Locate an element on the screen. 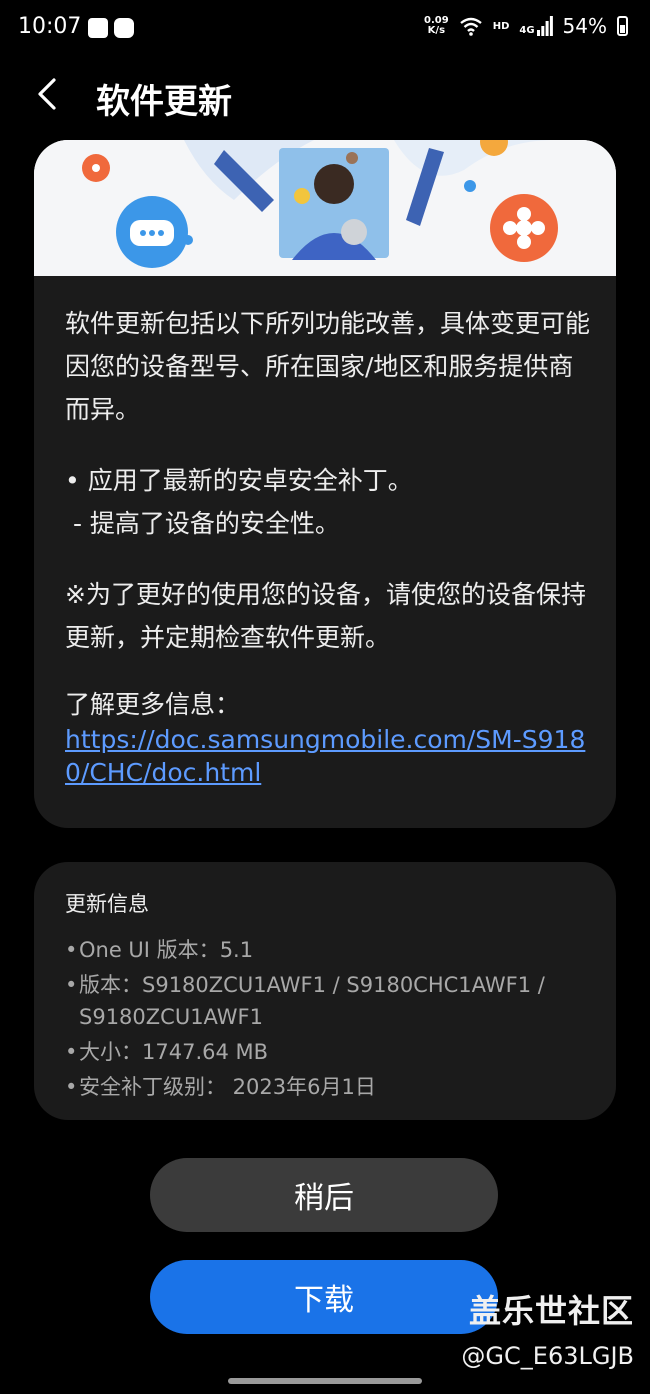  signal-group: 4G is located at coordinates (536, 26).